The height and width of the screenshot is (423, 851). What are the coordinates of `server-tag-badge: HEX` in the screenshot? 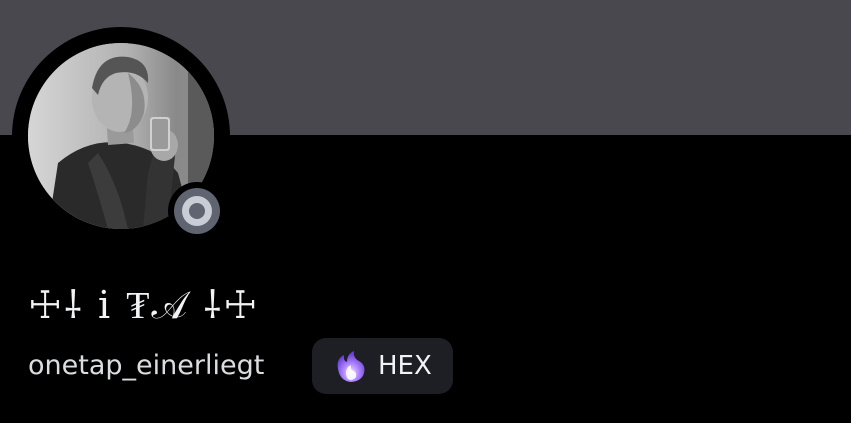 It's located at (382, 366).